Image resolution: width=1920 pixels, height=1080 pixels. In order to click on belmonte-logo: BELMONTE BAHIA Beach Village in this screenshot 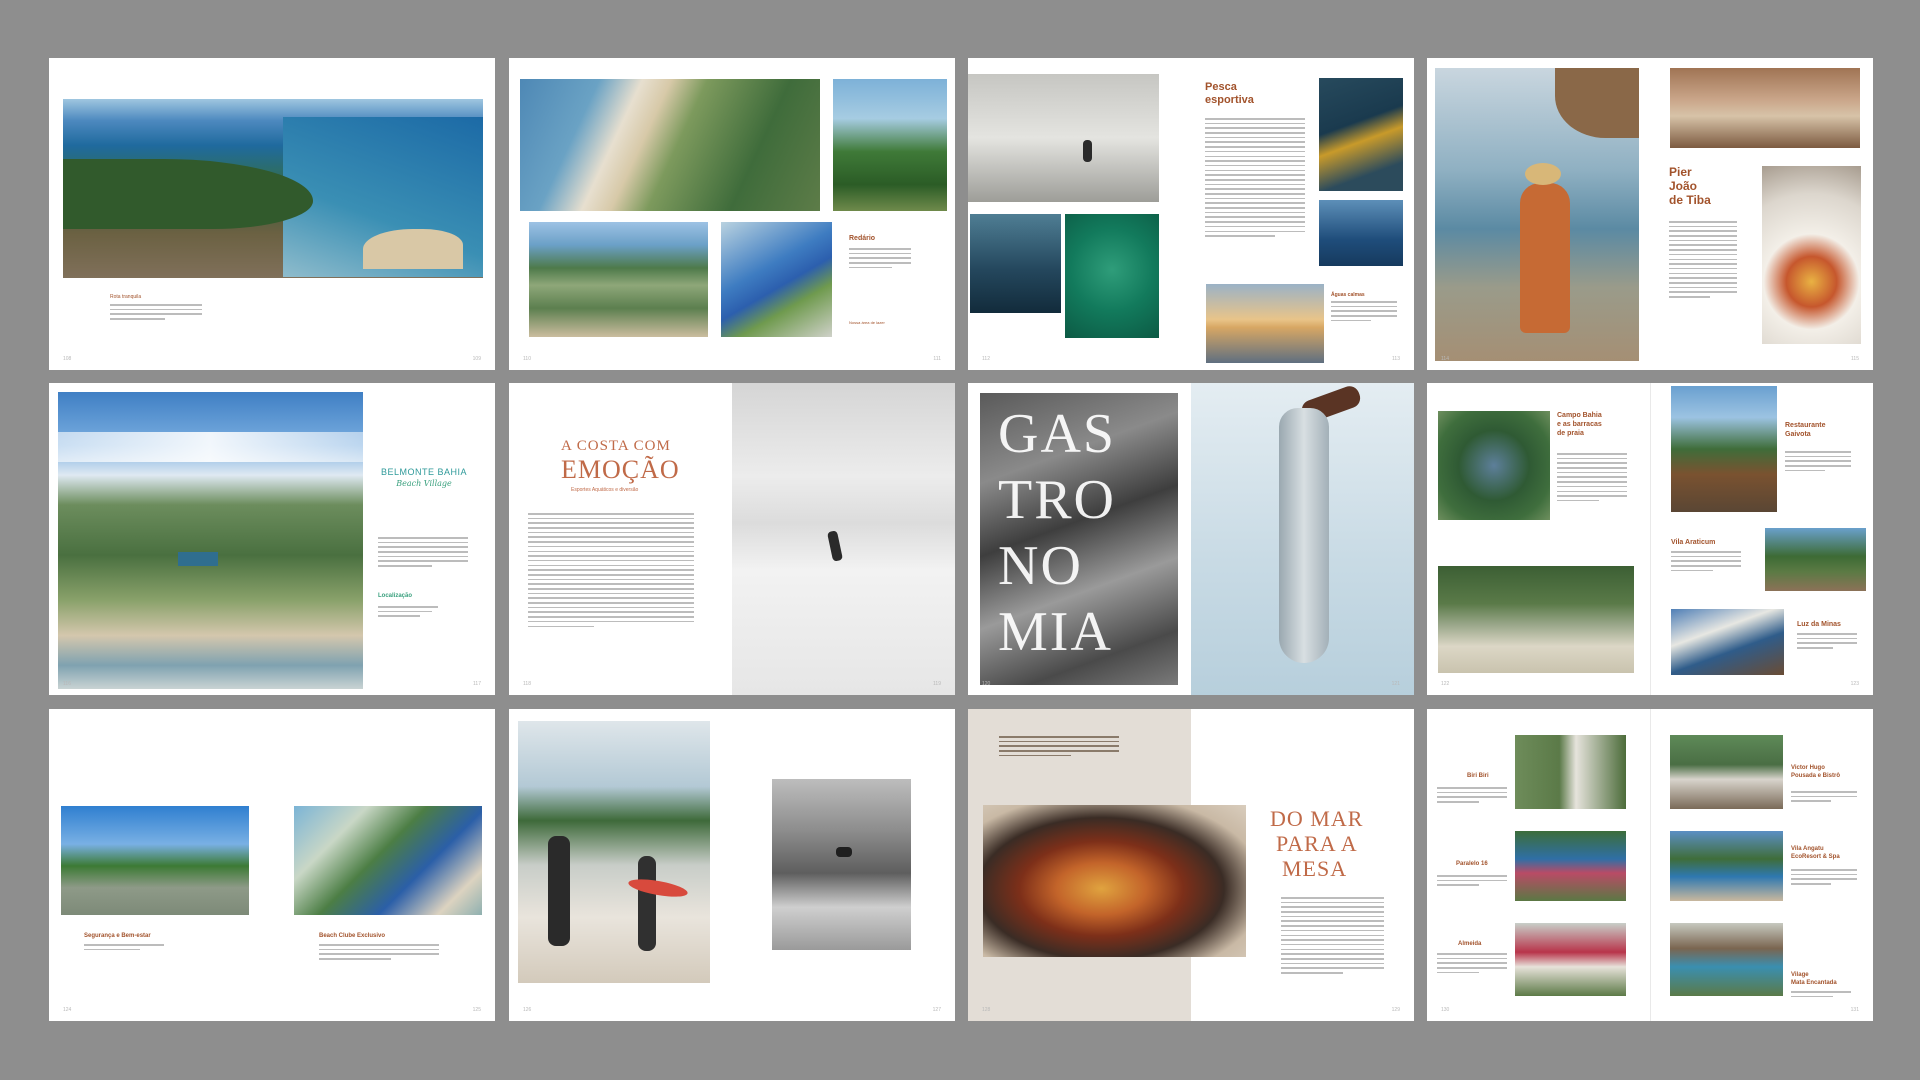, I will do `click(424, 477)`.